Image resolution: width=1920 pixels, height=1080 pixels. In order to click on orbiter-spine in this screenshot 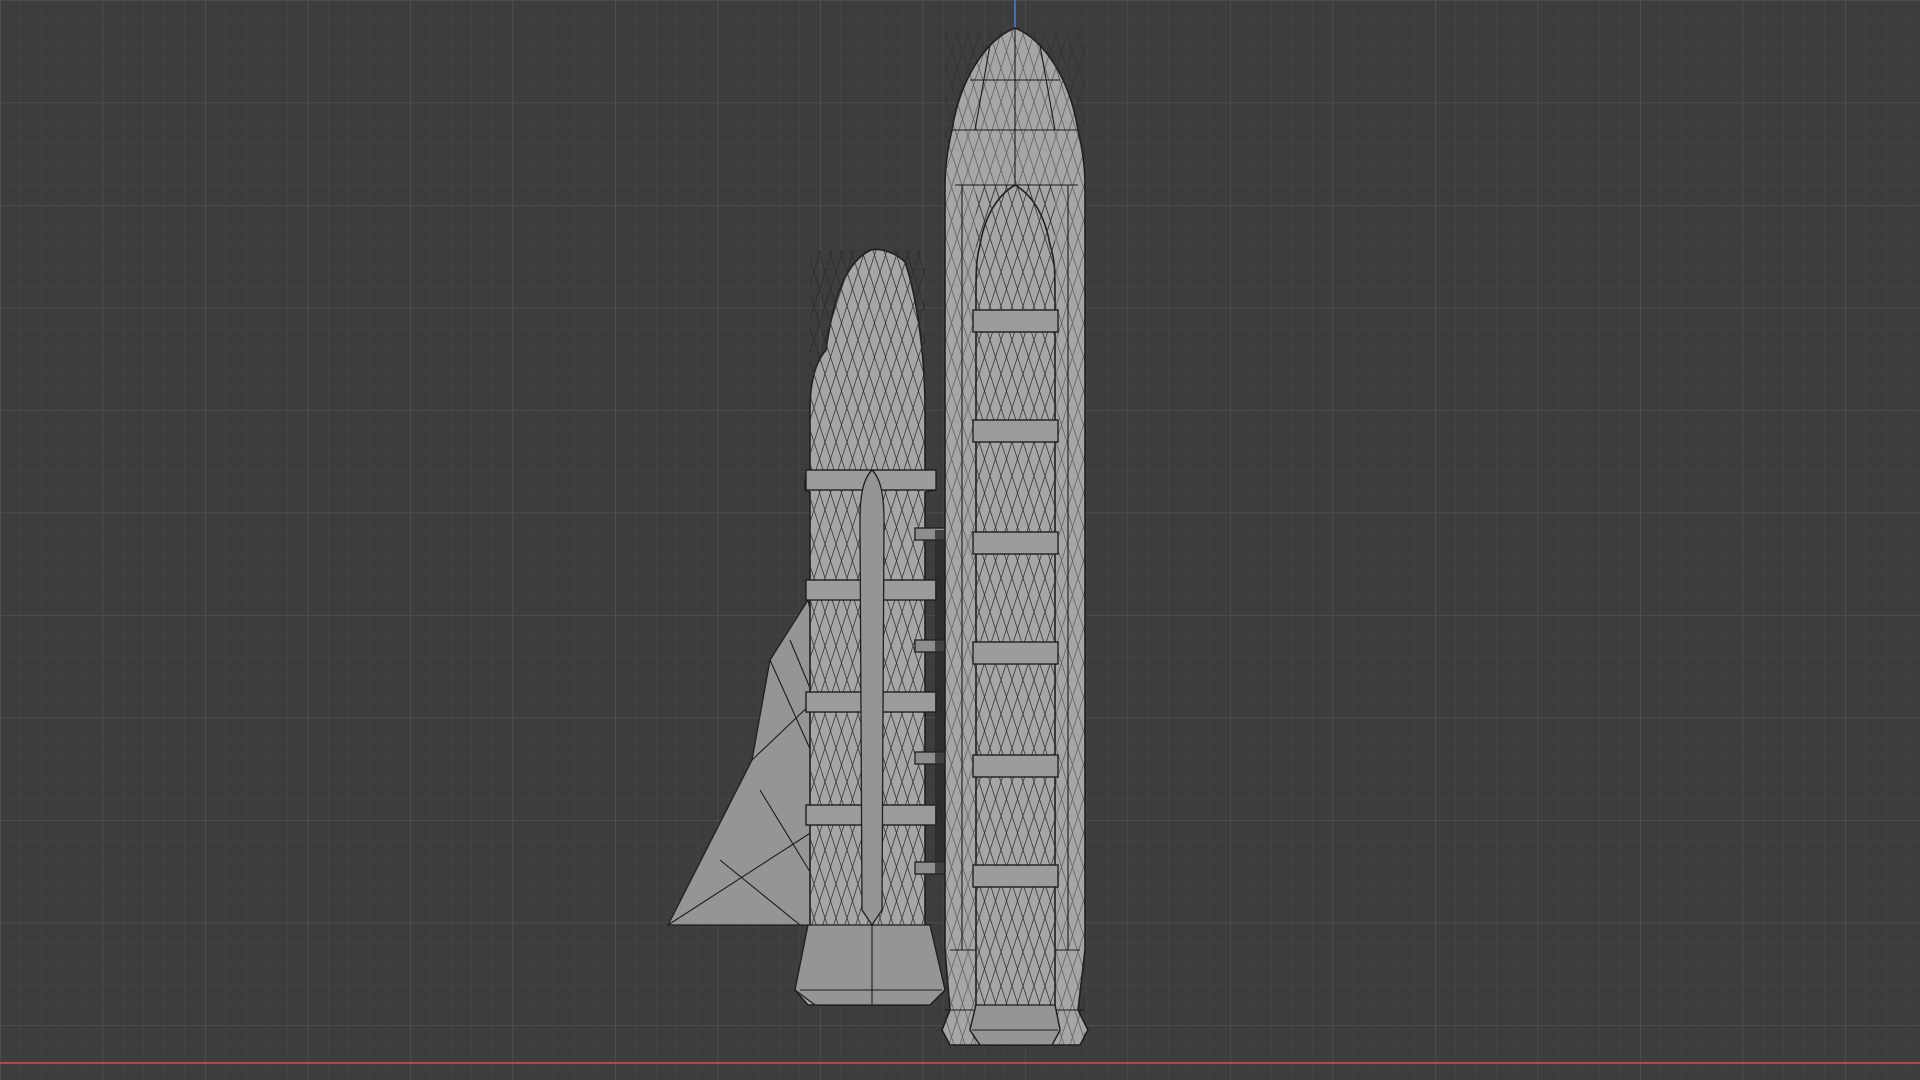, I will do `click(872, 698)`.